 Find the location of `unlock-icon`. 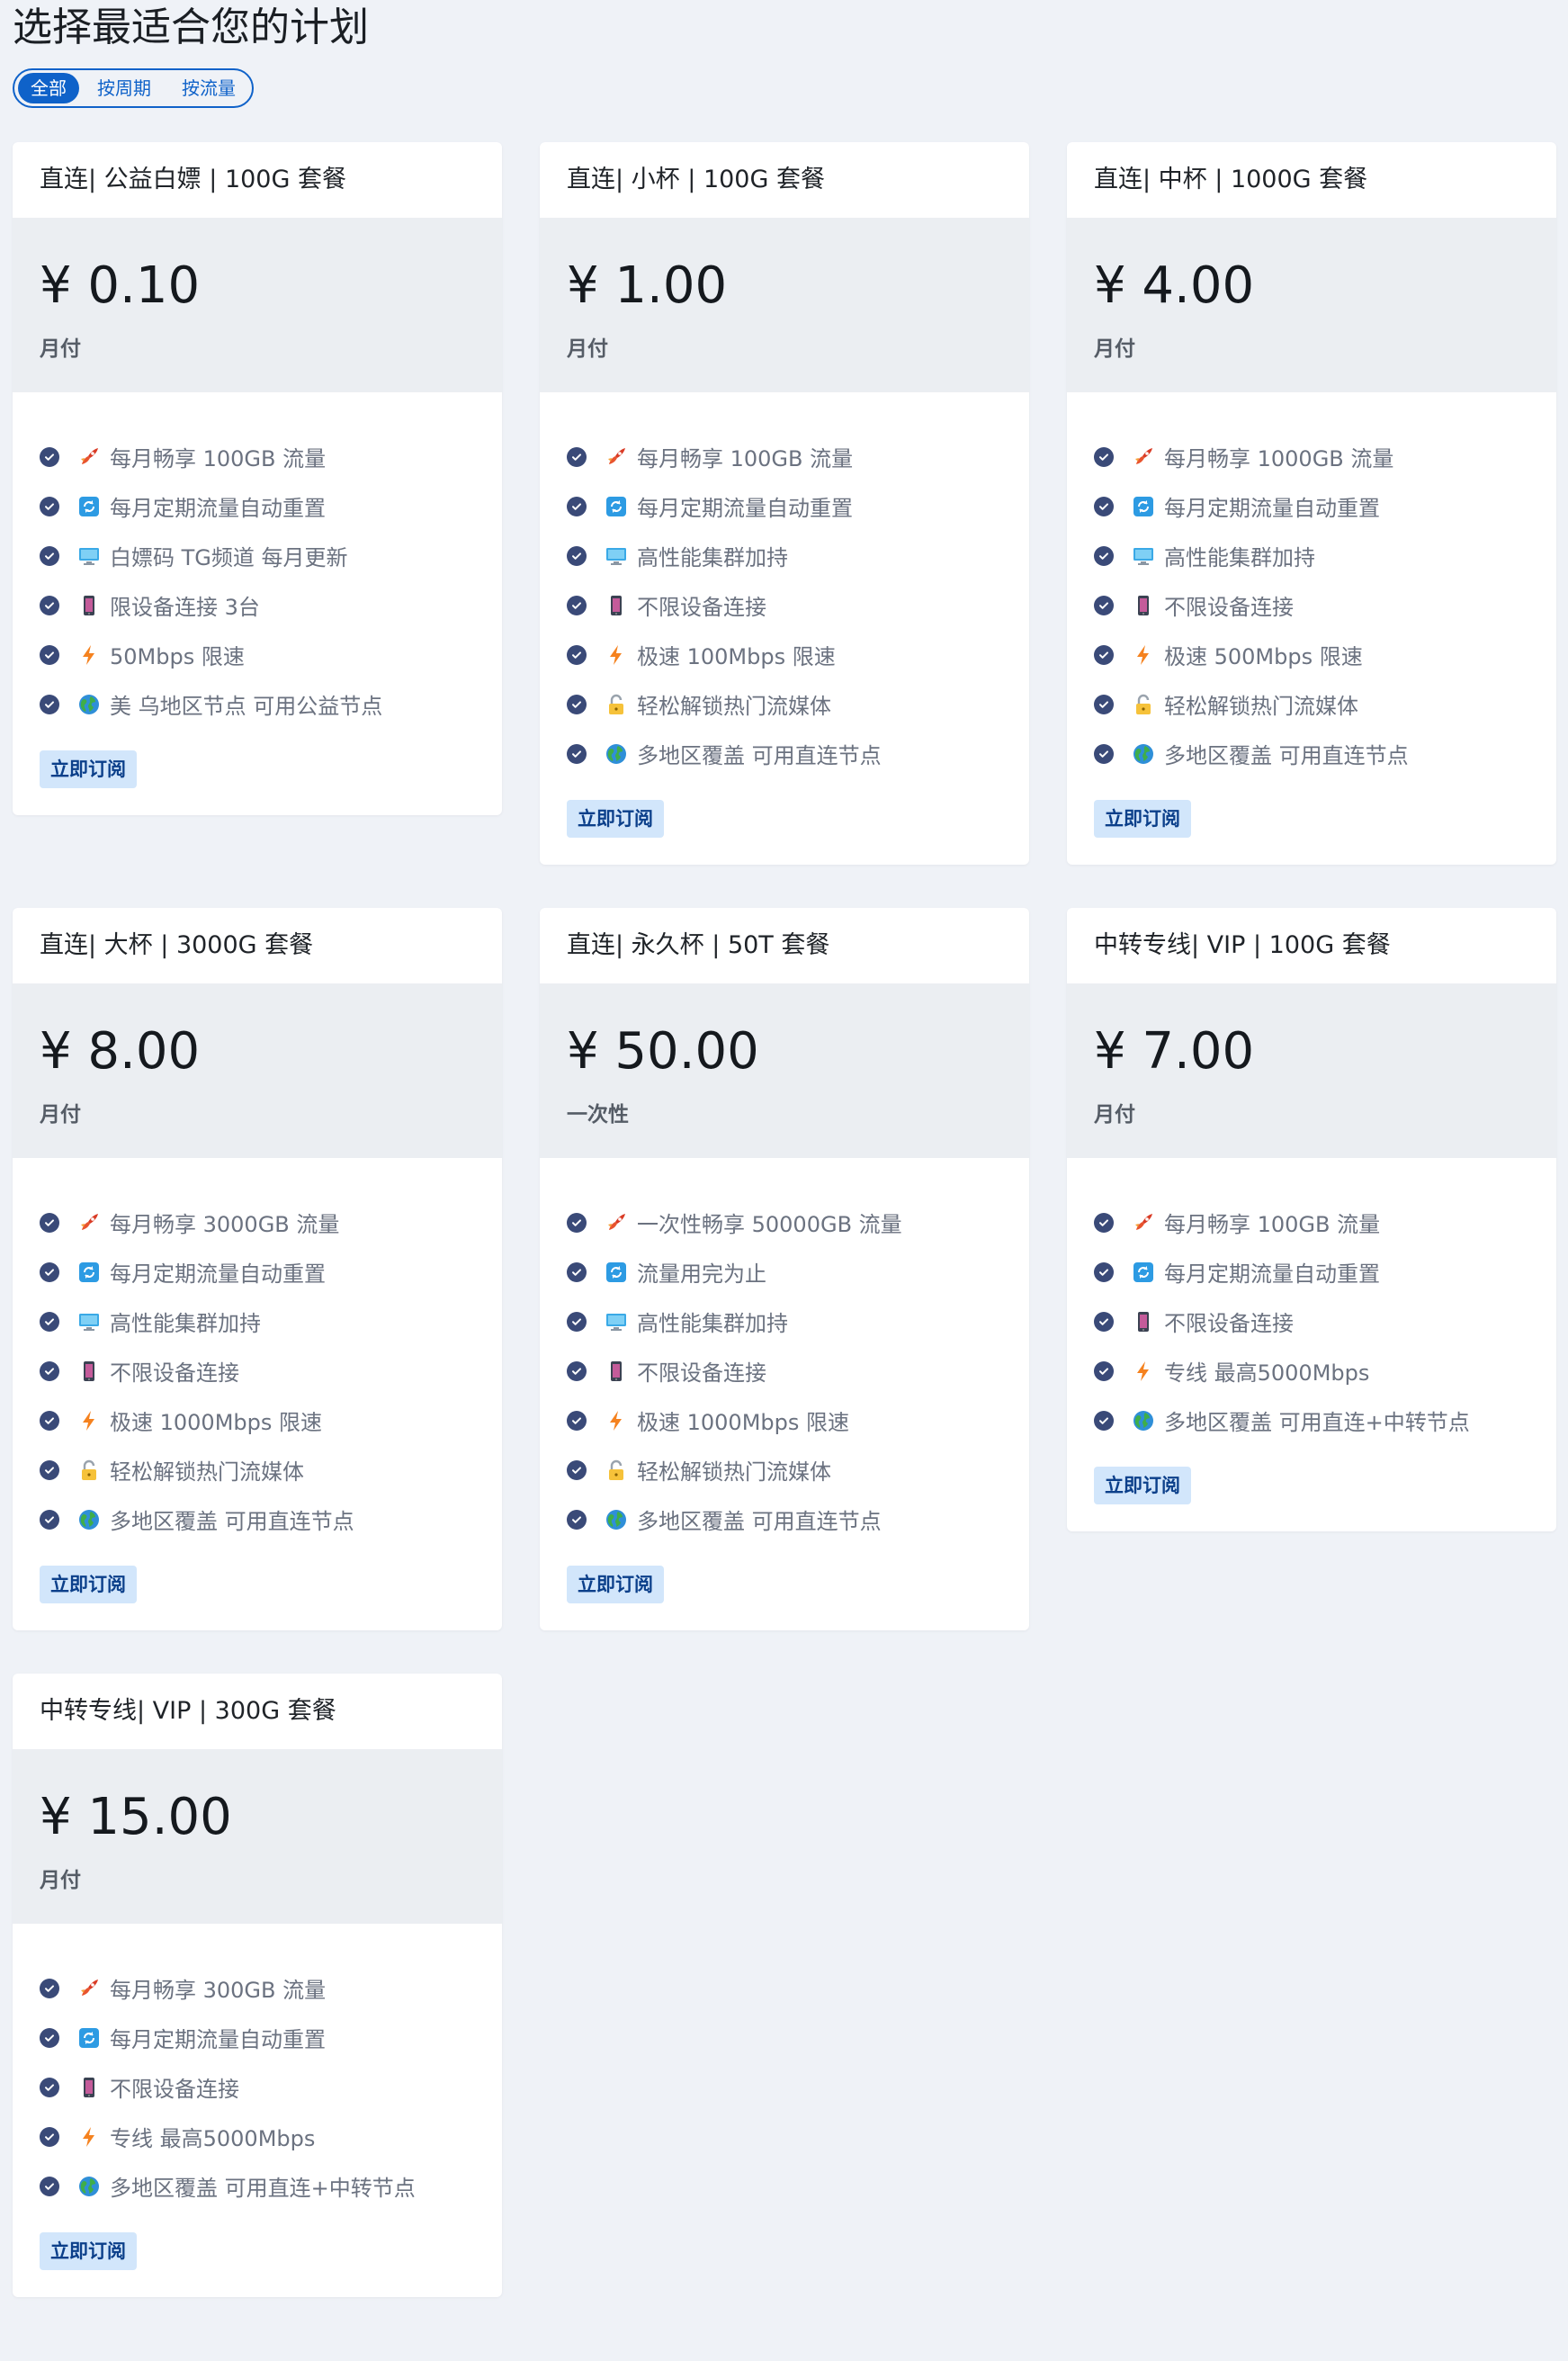

unlock-icon is located at coordinates (616, 704).